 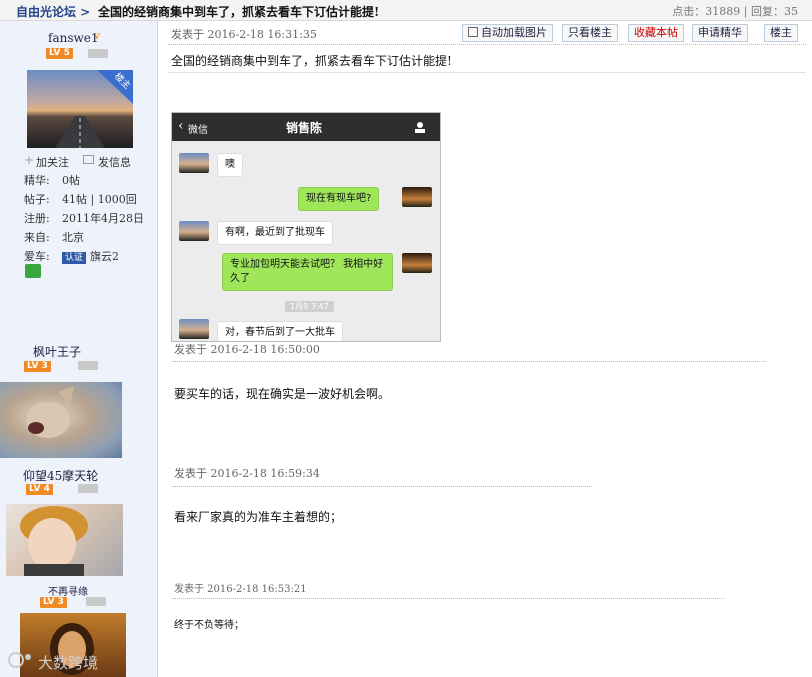 I want to click on breadcrumb-forum: 自由光论坛 >, so click(x=53, y=11).